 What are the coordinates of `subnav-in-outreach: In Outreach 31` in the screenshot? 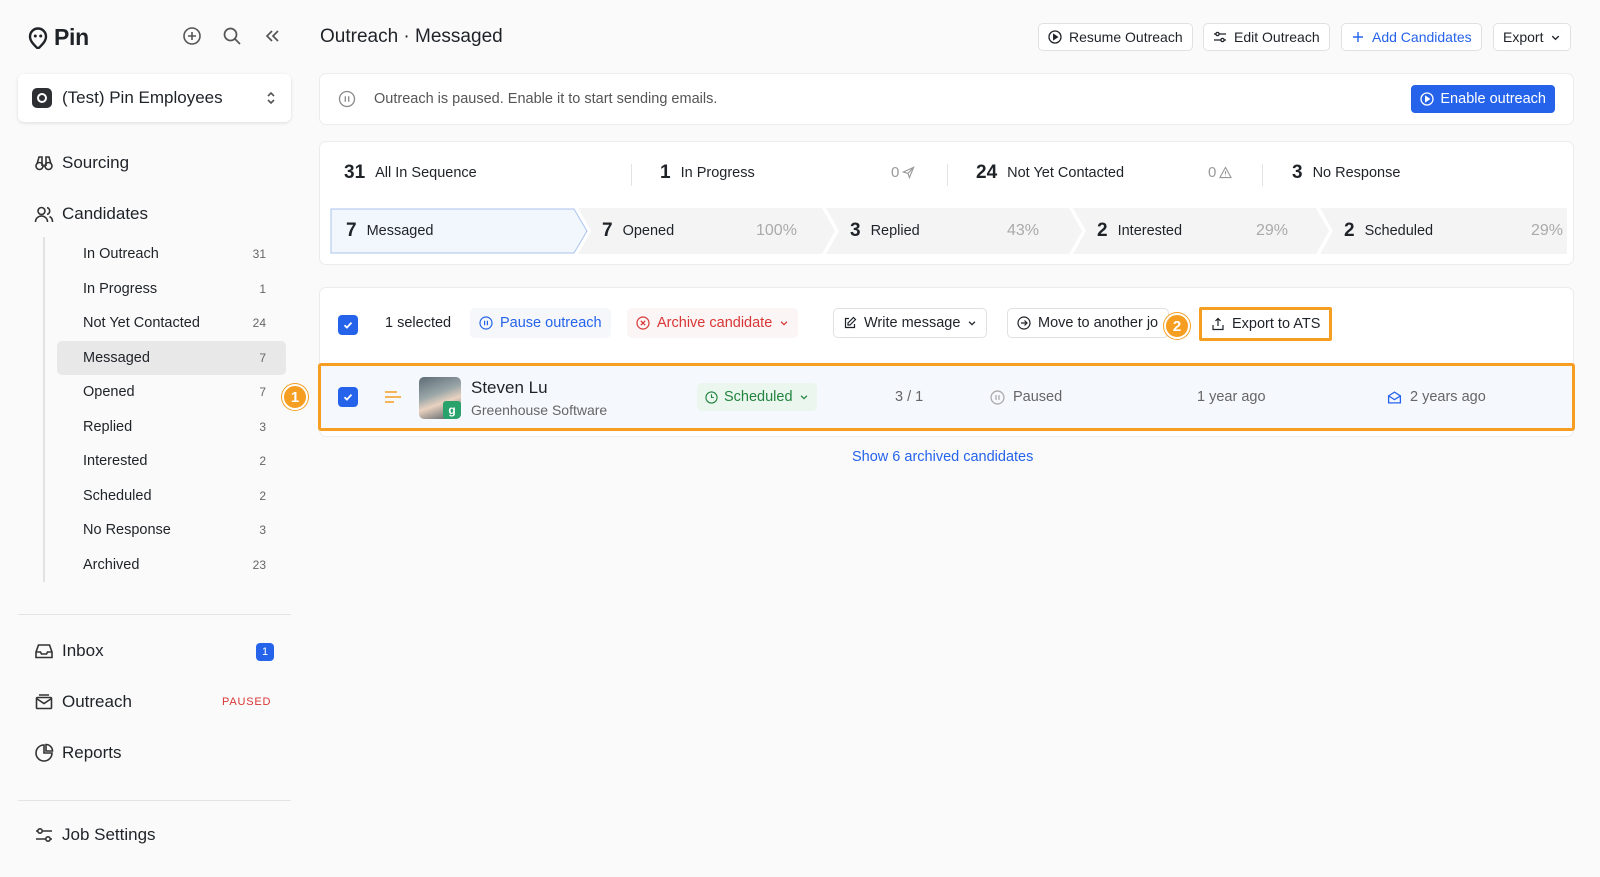 It's located at (171, 254).